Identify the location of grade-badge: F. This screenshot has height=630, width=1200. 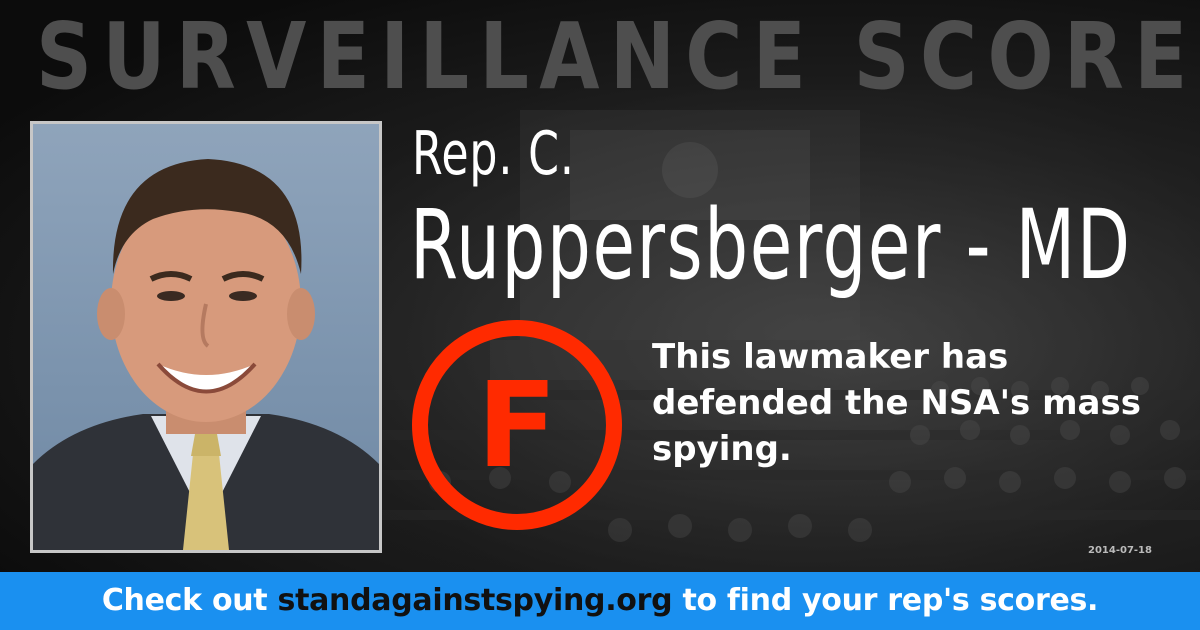
(517, 425).